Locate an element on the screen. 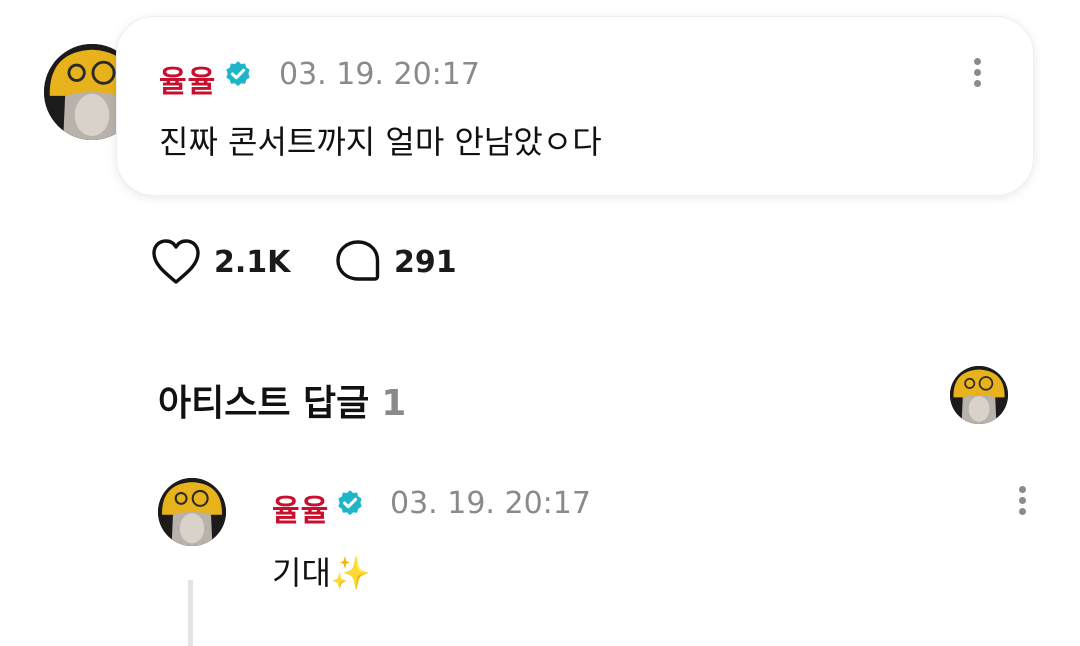  like-button: 2.1K is located at coordinates (220, 262).